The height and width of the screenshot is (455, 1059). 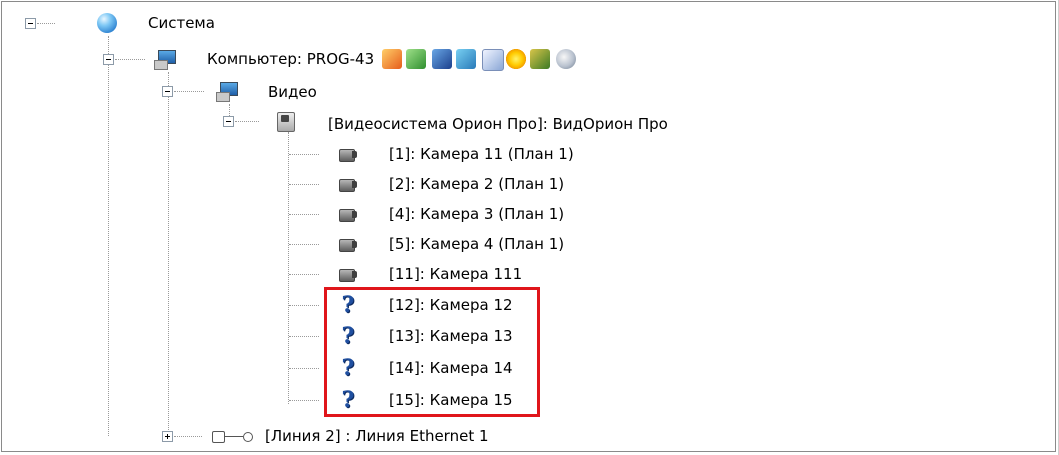 I want to click on tree-node-video-system: [Видеосистема Орион Про]: ВидОрион Про, so click(x=498, y=124).